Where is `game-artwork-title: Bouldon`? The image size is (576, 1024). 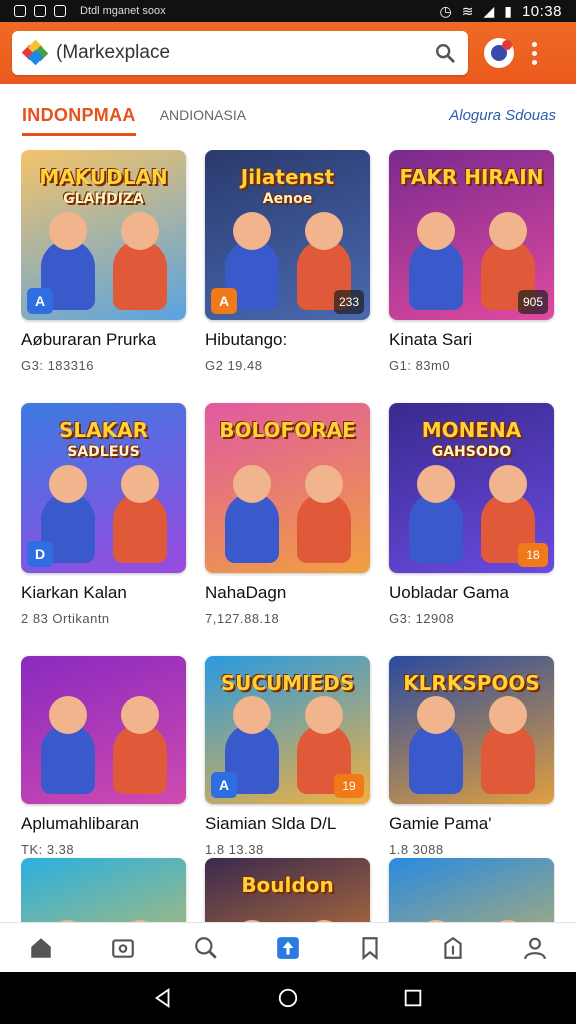
game-artwork-title: Bouldon is located at coordinates (287, 885).